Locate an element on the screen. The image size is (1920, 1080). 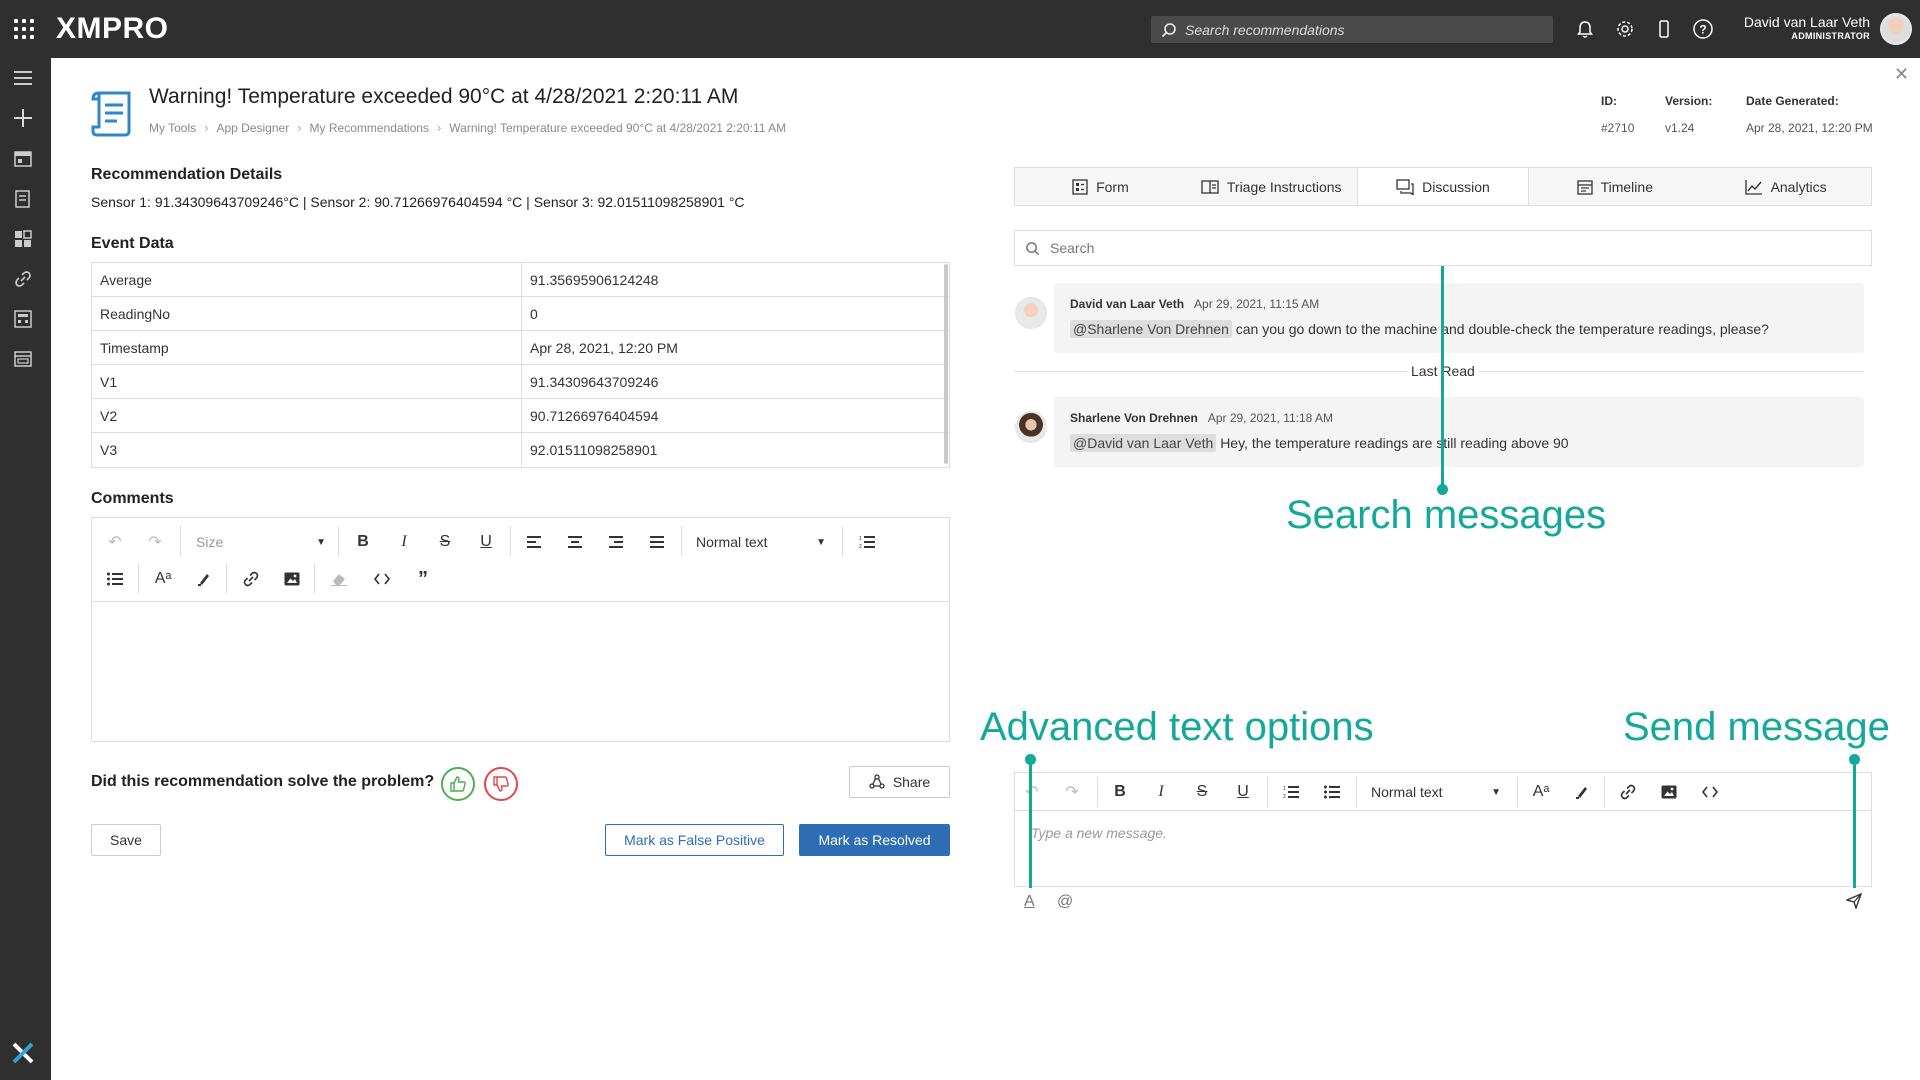
share-icon is located at coordinates (877, 781).